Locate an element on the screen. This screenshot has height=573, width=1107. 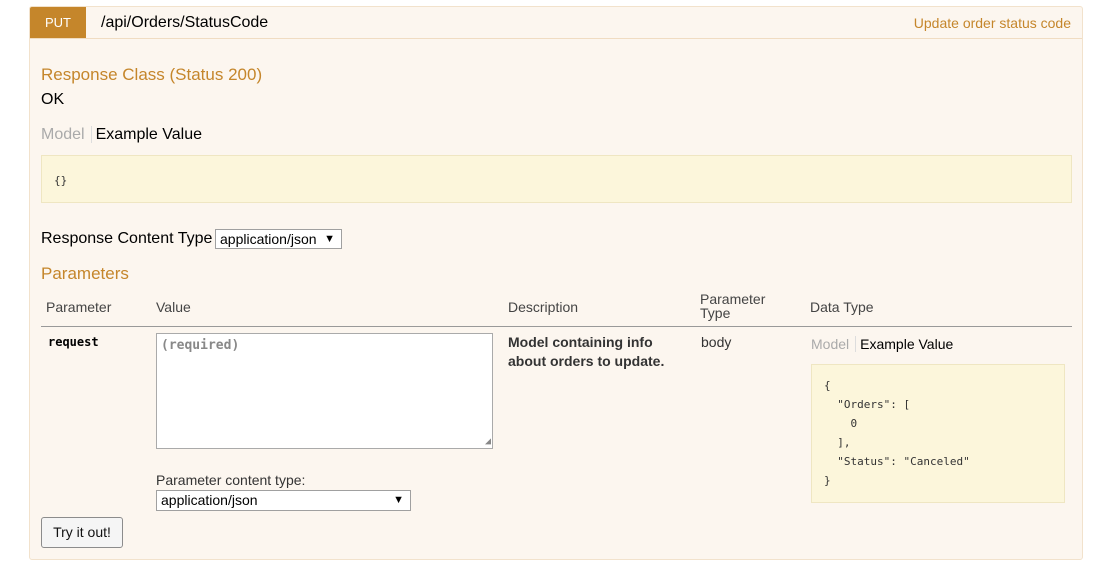
parameters-heading: Parameters is located at coordinates (85, 273).